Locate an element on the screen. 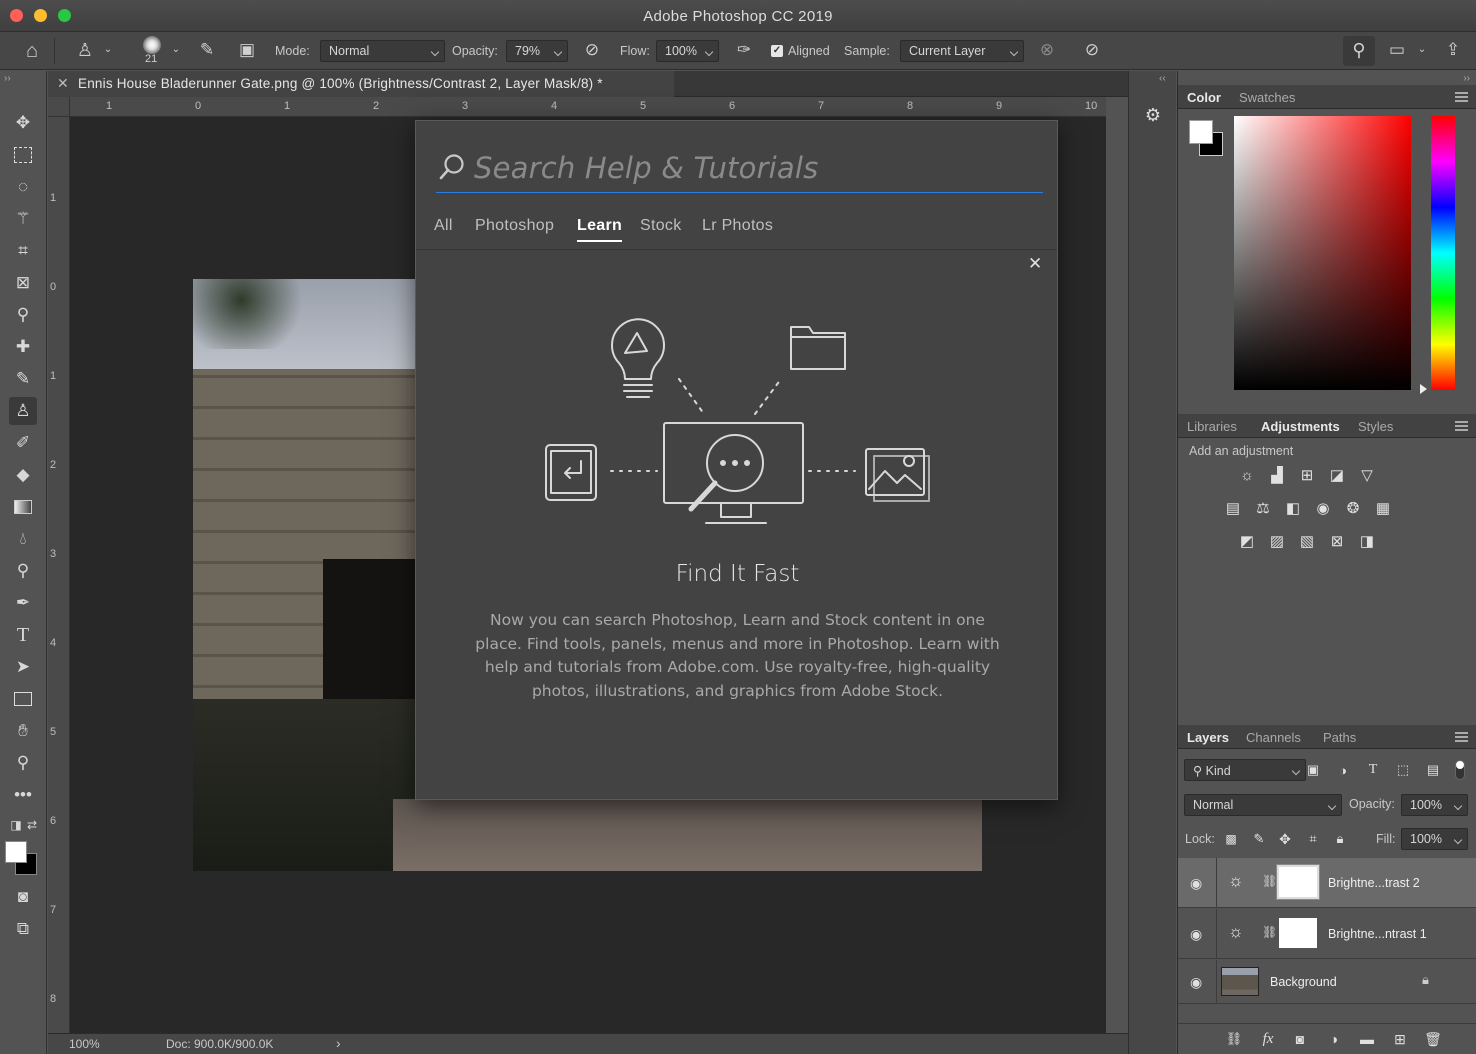  lock-artboard-icon: ⌗ is located at coordinates (1313, 839).